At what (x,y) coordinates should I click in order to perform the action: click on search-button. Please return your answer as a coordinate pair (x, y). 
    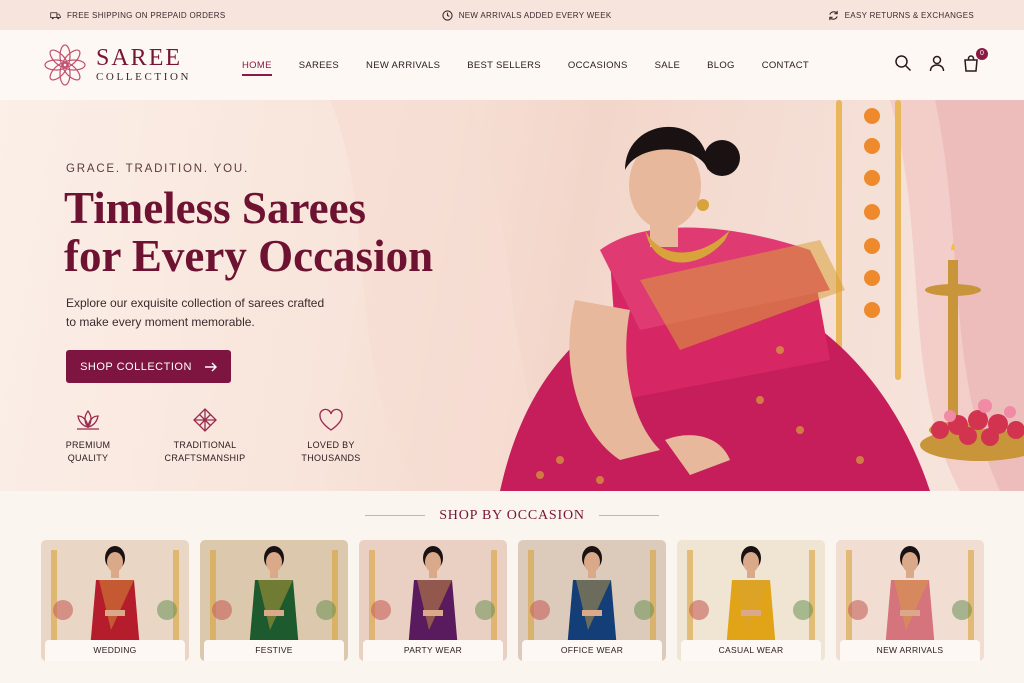
    Looking at the image, I should click on (903, 63).